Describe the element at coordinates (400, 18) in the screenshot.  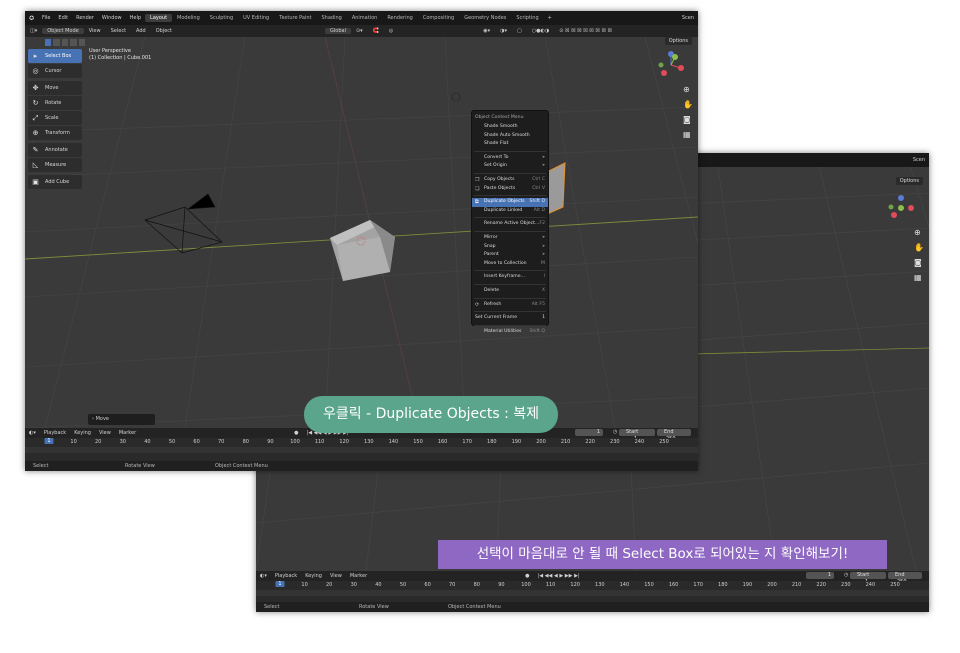
I see `tab-rendering: Rendering` at that location.